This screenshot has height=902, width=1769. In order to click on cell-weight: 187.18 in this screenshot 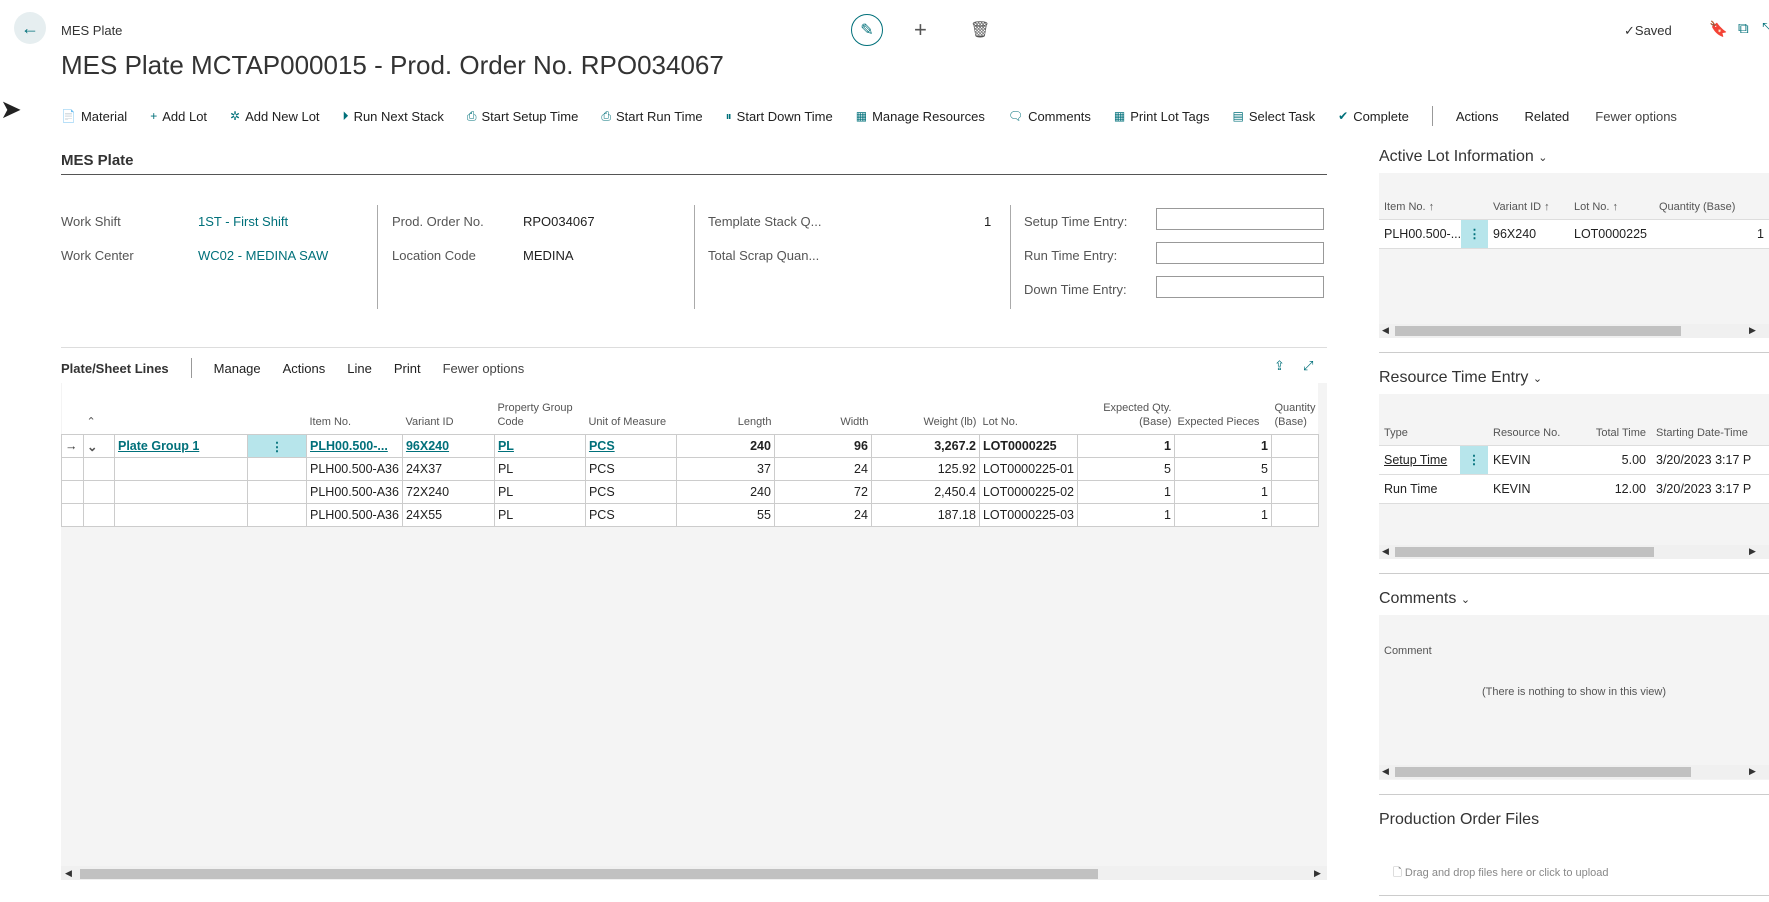, I will do `click(925, 515)`.